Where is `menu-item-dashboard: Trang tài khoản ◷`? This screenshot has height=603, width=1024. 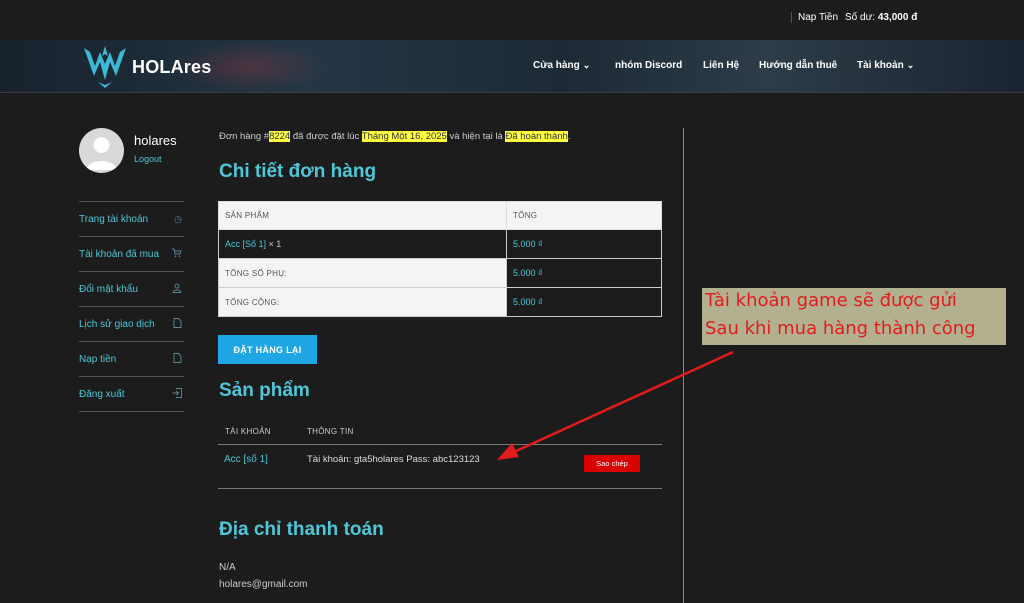 menu-item-dashboard: Trang tài khoản ◷ is located at coordinates (131, 219).